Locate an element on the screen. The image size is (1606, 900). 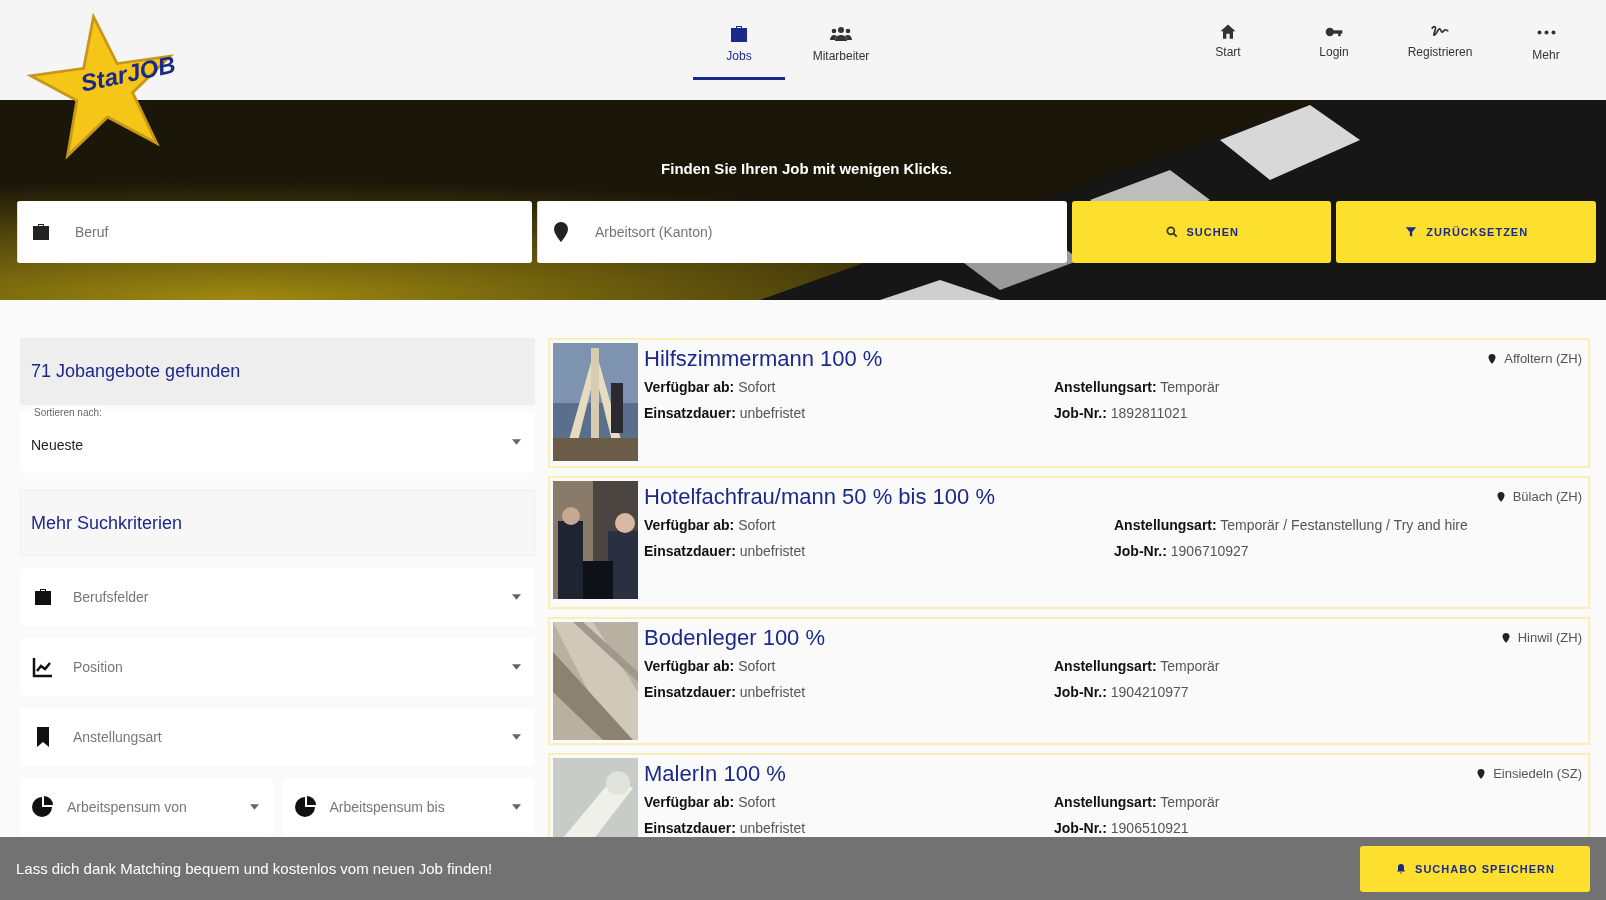
filter-select: Anstellungsart is located at coordinates (277, 737).